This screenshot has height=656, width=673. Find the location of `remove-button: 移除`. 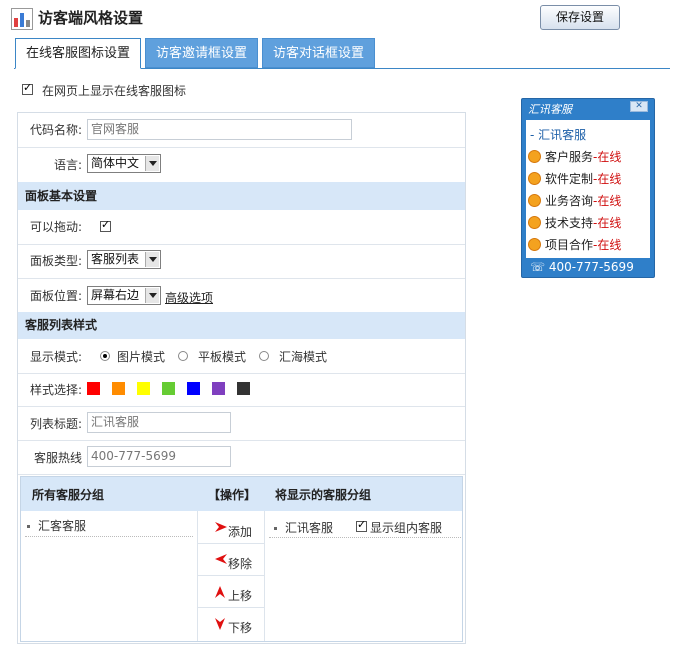

remove-button: 移除 is located at coordinates (231, 560).